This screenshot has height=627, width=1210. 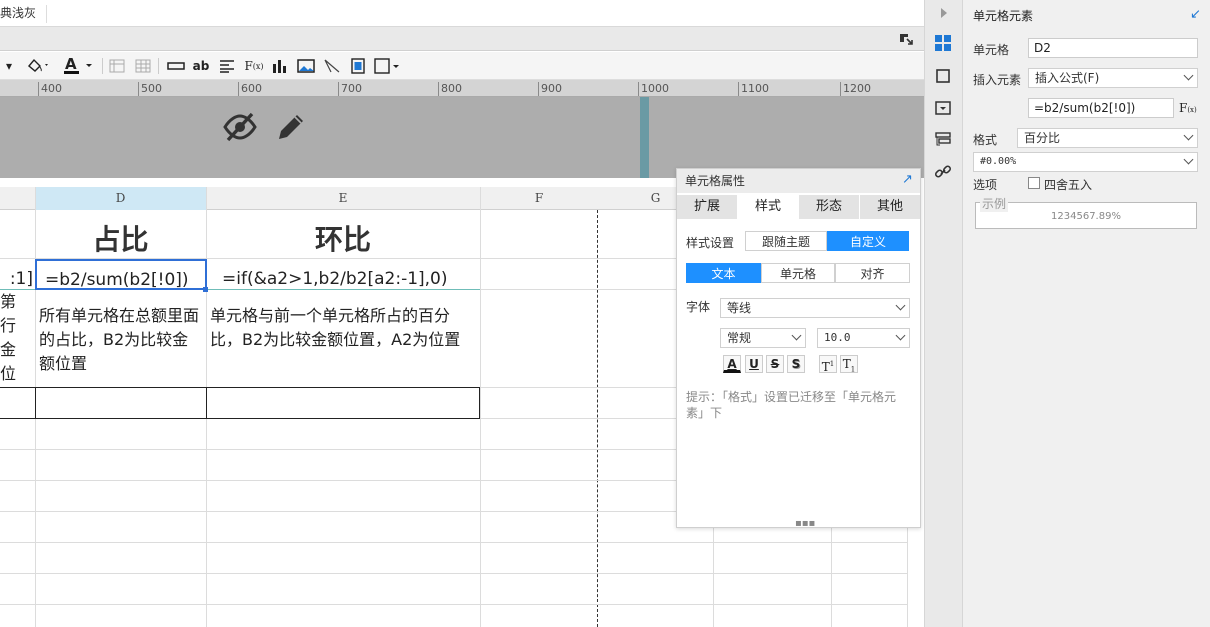 I want to click on ruler-tick: 400, so click(x=50, y=89).